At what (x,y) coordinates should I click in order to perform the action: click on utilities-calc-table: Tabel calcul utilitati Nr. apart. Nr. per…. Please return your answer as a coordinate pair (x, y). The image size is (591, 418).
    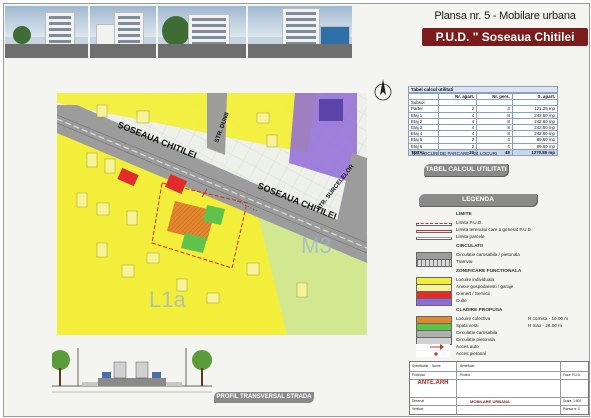
    Looking at the image, I should click on (483, 121).